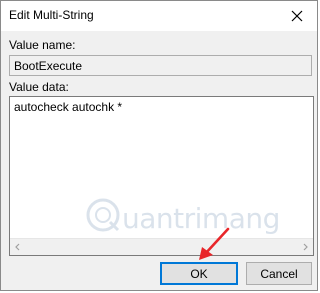 This screenshot has width=320, height=293. What do you see at coordinates (51, 15) in the screenshot?
I see `window-title: Edit Multi-String` at bounding box center [51, 15].